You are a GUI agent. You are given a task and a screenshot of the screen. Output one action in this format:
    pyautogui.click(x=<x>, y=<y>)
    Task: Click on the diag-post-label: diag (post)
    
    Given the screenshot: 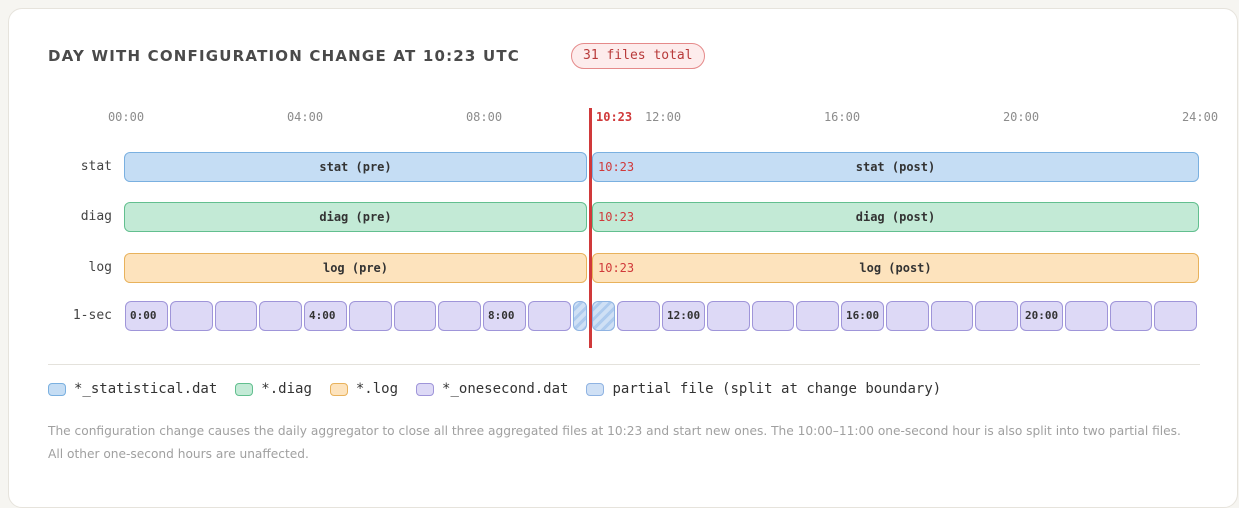 What is the action you would take?
    pyautogui.click(x=895, y=217)
    